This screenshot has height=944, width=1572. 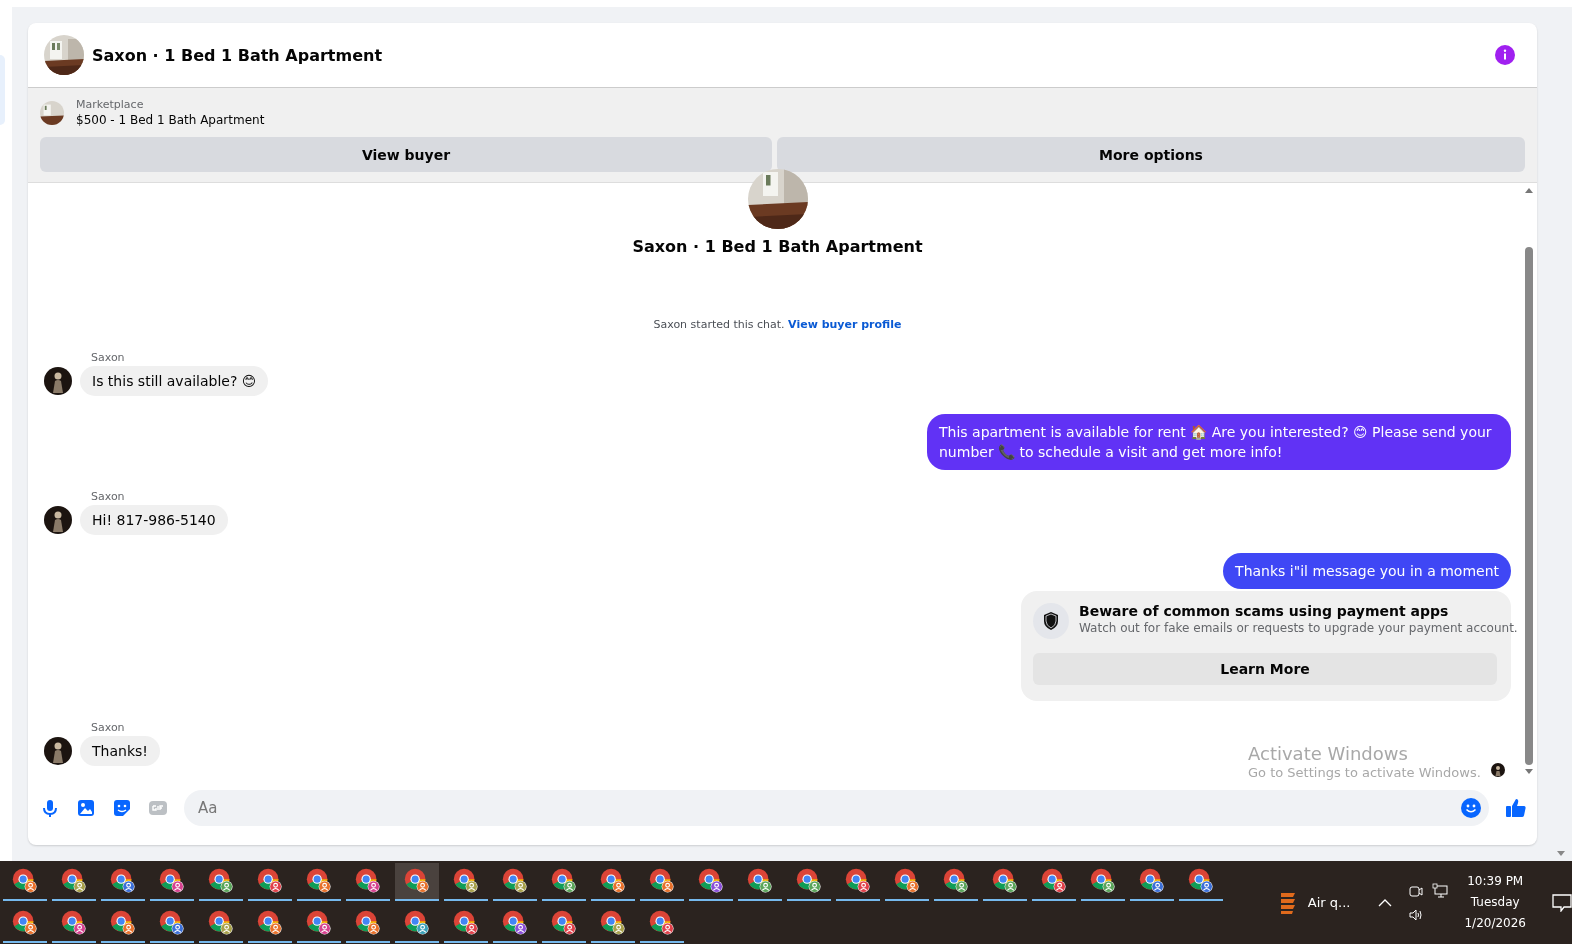 What do you see at coordinates (1498, 770) in the screenshot?
I see `read-receipt-icon` at bounding box center [1498, 770].